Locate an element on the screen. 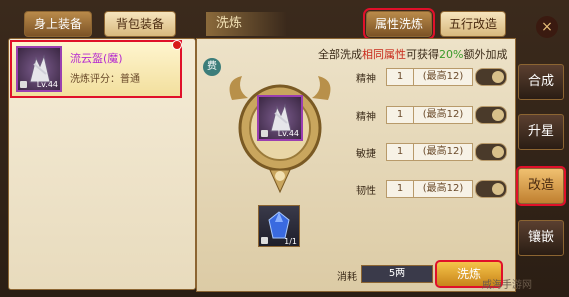 Image resolution: width=569 pixels, height=297 pixels. attribute-label: 韧性 is located at coordinates (366, 191).